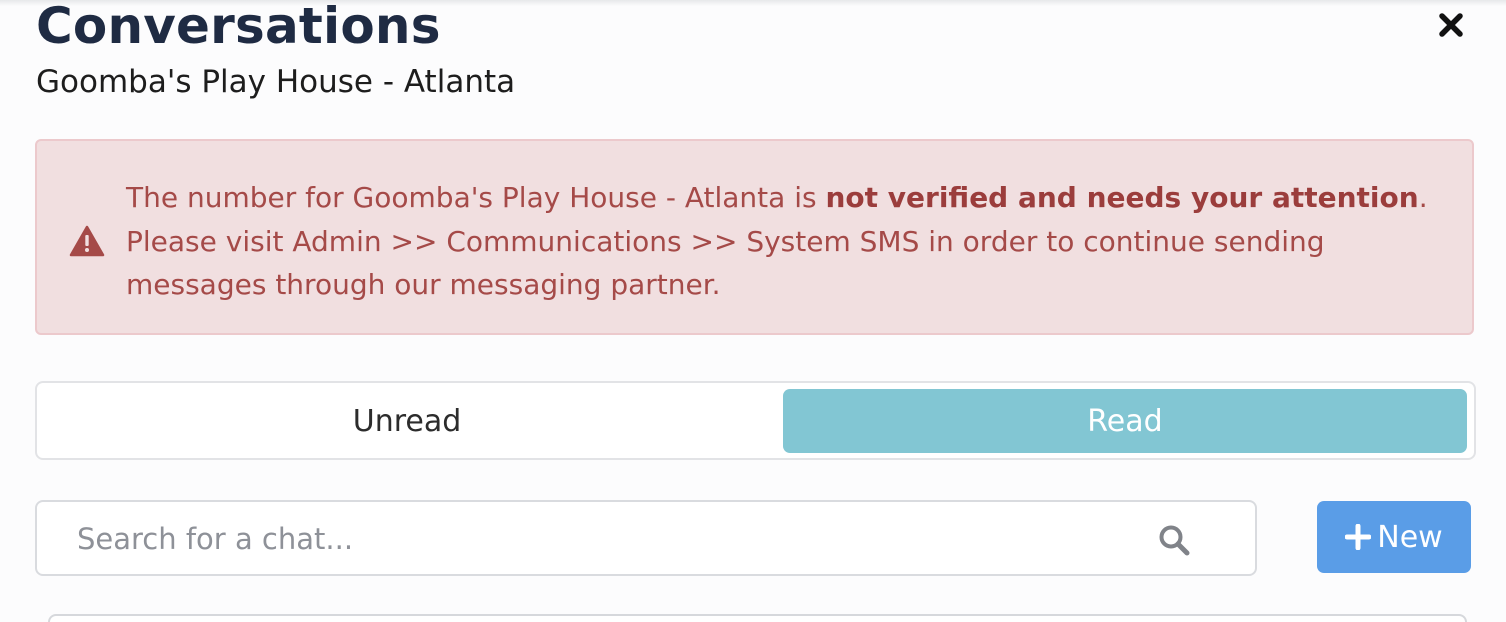  I want to click on tab-read: Read, so click(1125, 421).